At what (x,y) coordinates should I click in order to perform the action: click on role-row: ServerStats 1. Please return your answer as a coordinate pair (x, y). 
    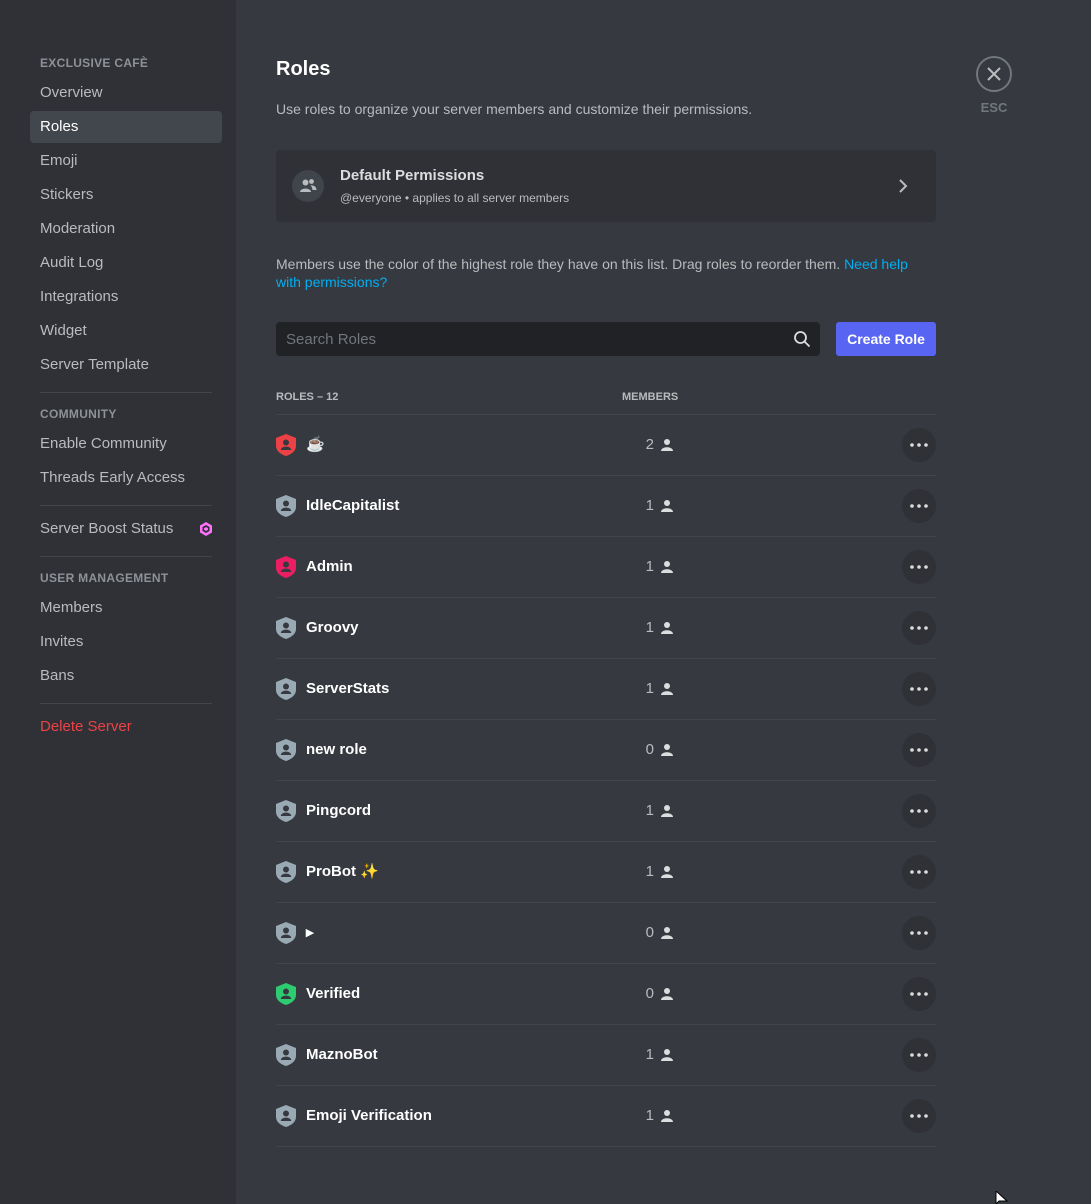
    Looking at the image, I should click on (606, 689).